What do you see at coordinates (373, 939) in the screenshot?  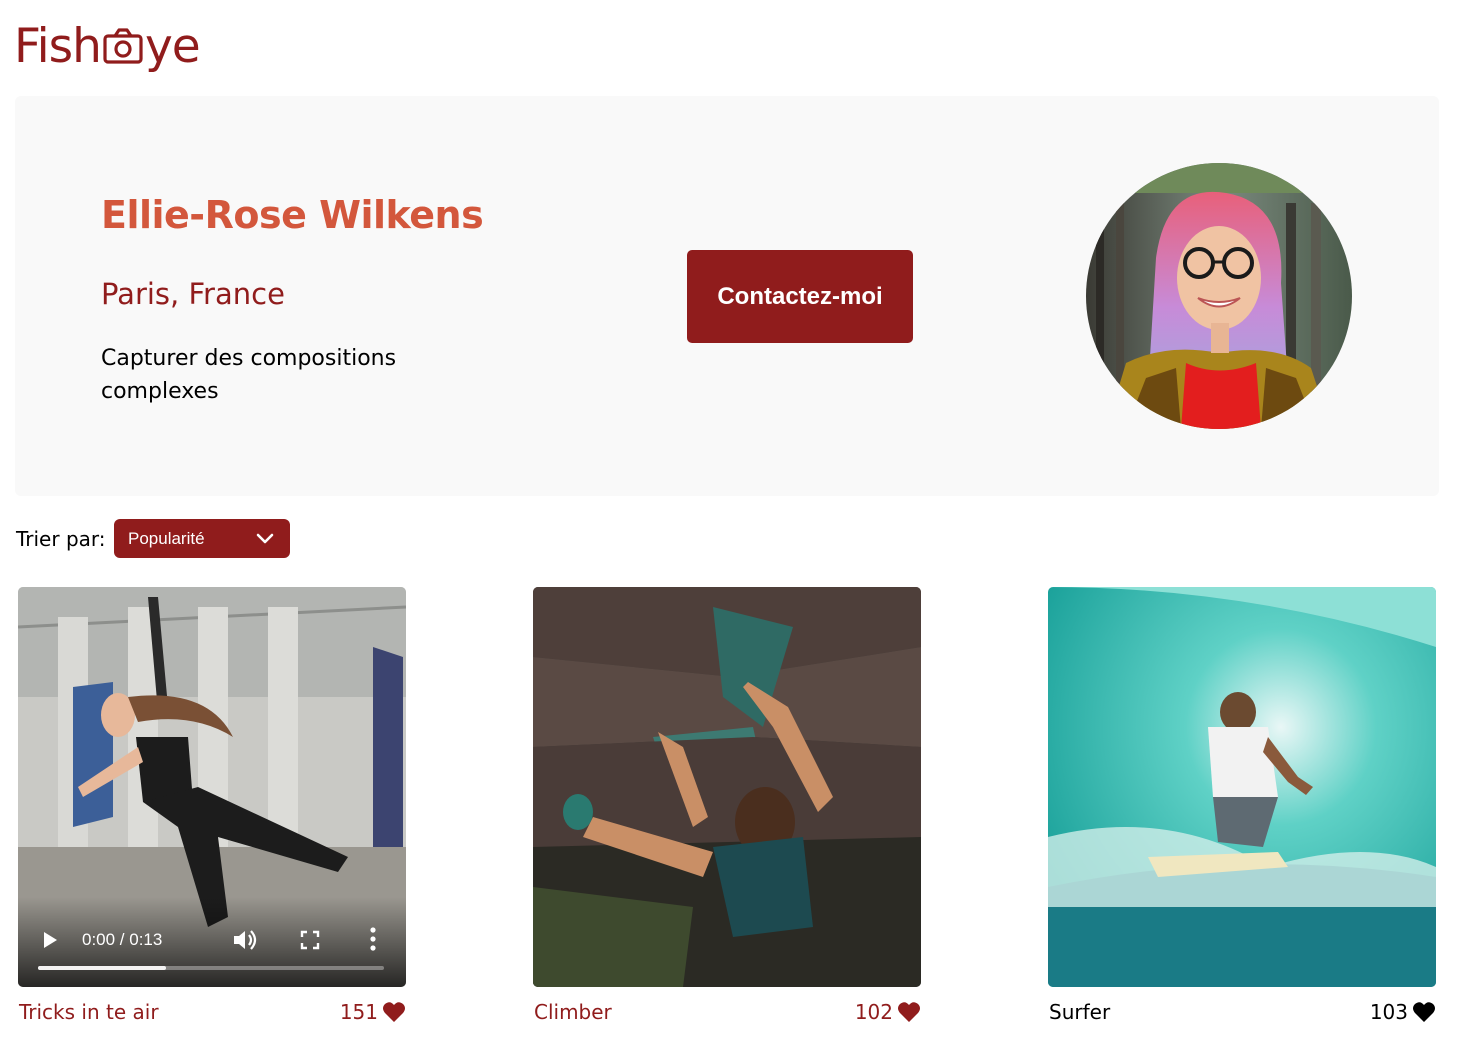 I see `more-options-icon` at bounding box center [373, 939].